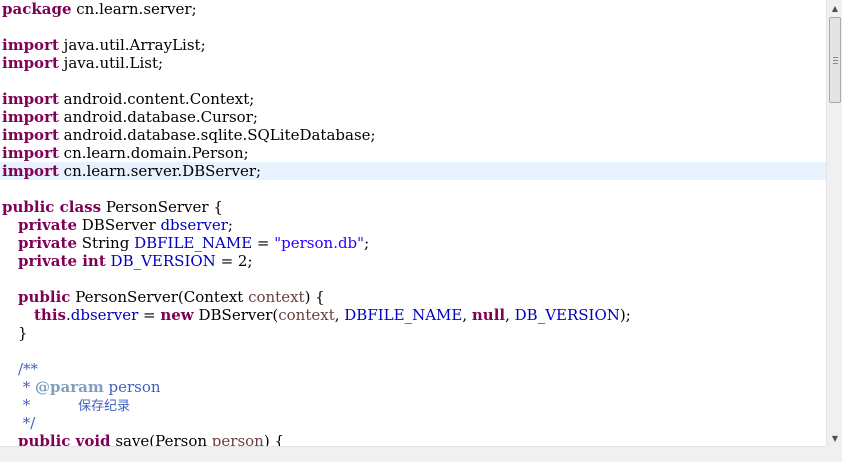  What do you see at coordinates (413, 117) in the screenshot?
I see `code-line-7: import android.database.Cursor;` at bounding box center [413, 117].